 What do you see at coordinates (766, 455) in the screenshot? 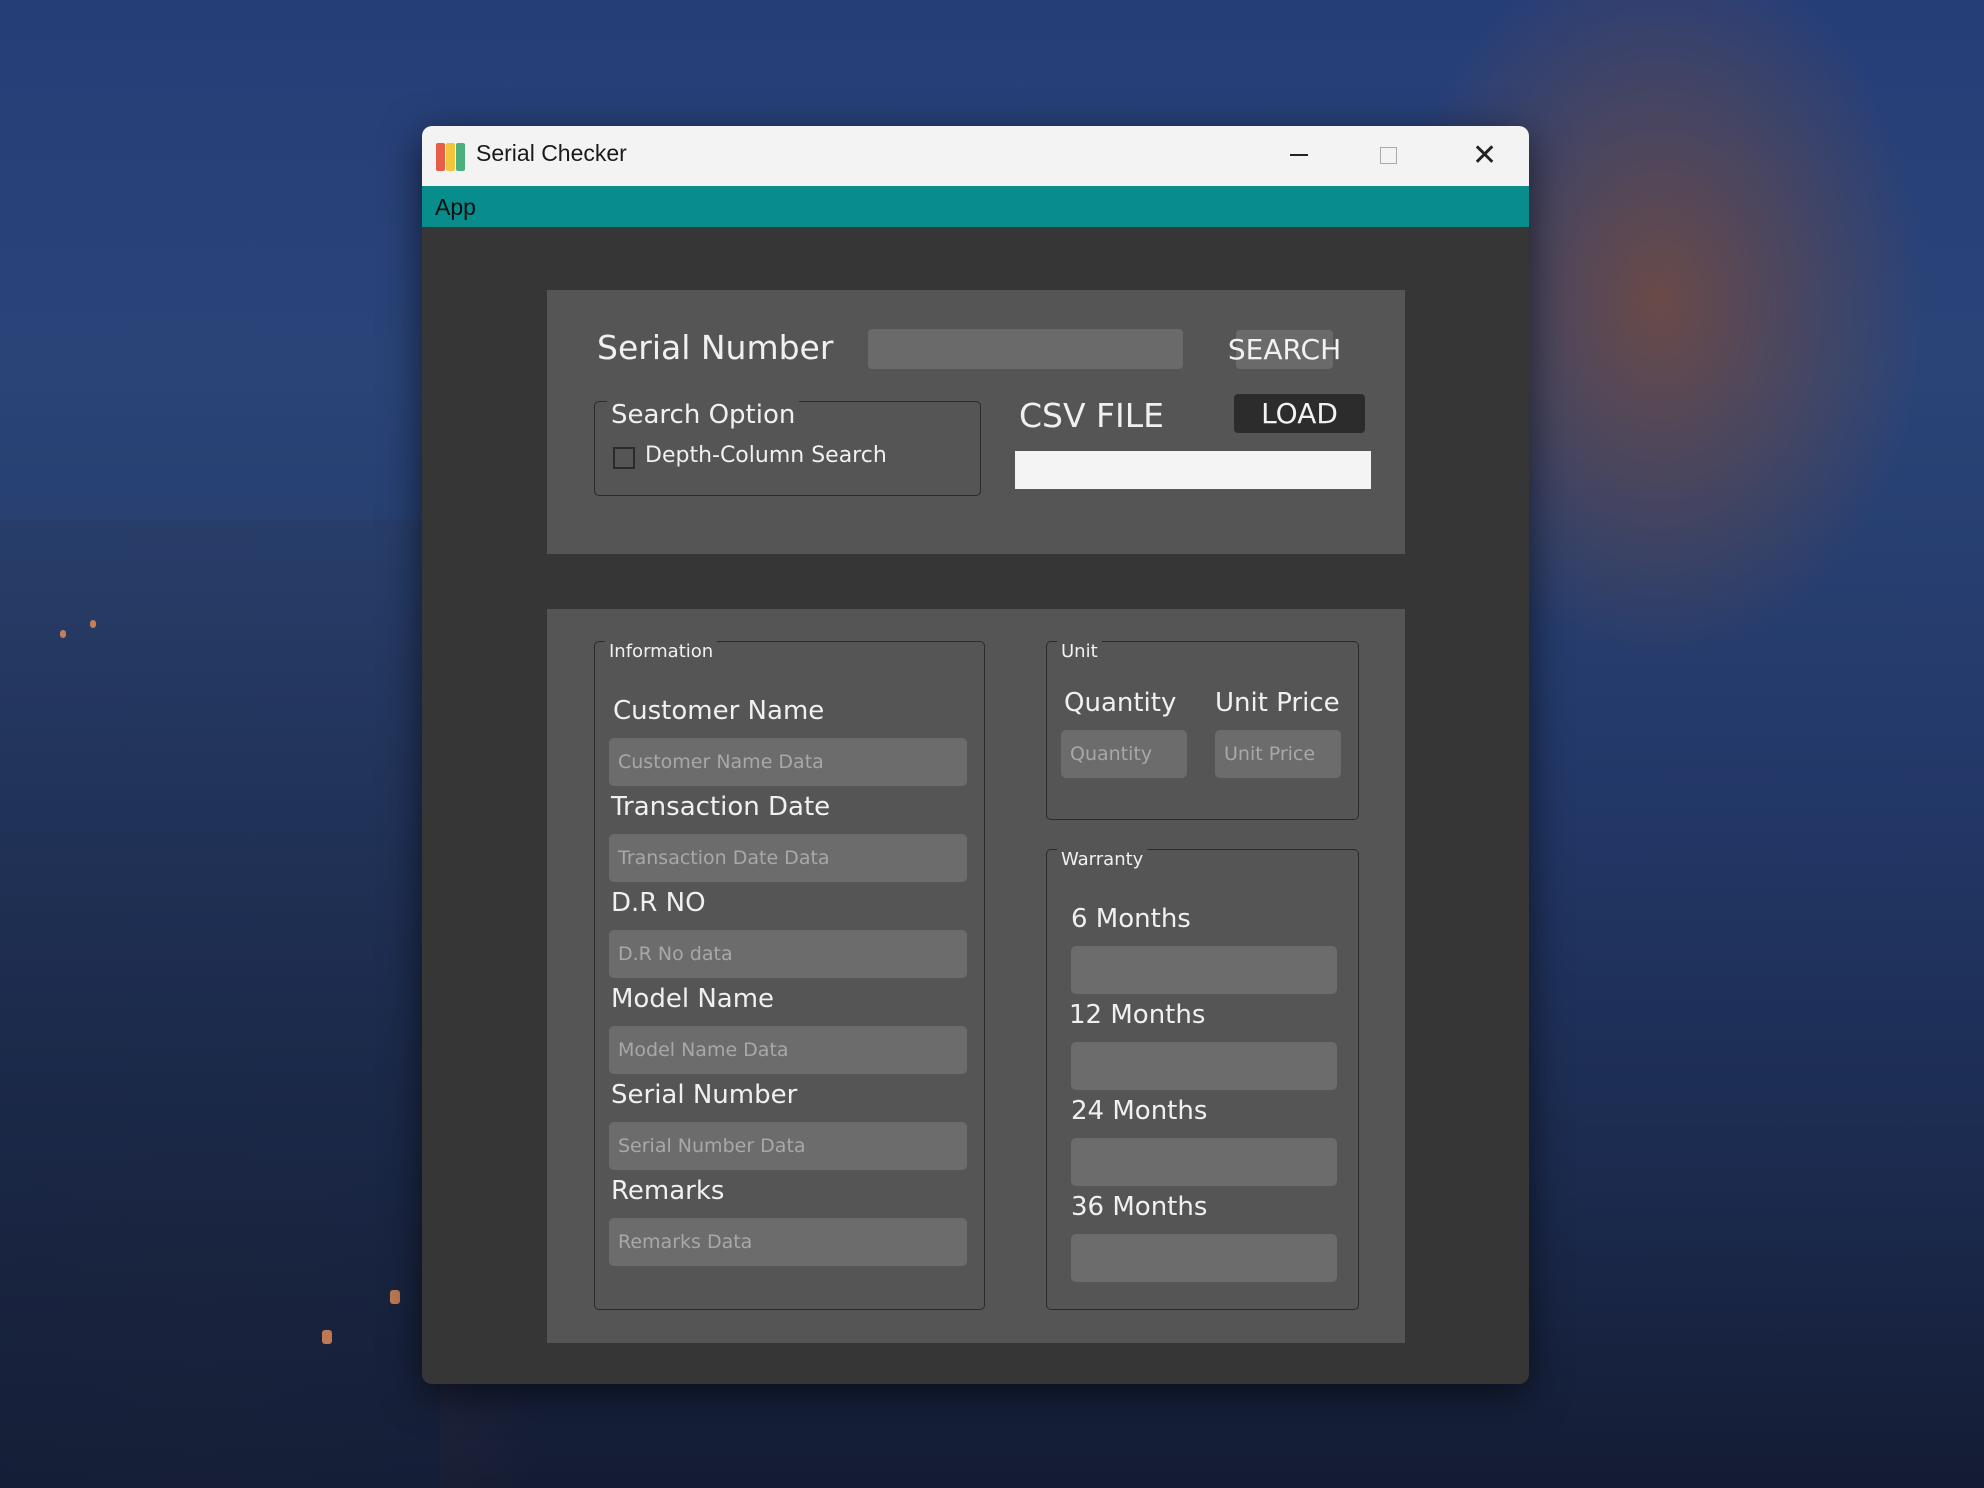
I see `depth-column-checkbox-label: Depth-Column Search` at bounding box center [766, 455].